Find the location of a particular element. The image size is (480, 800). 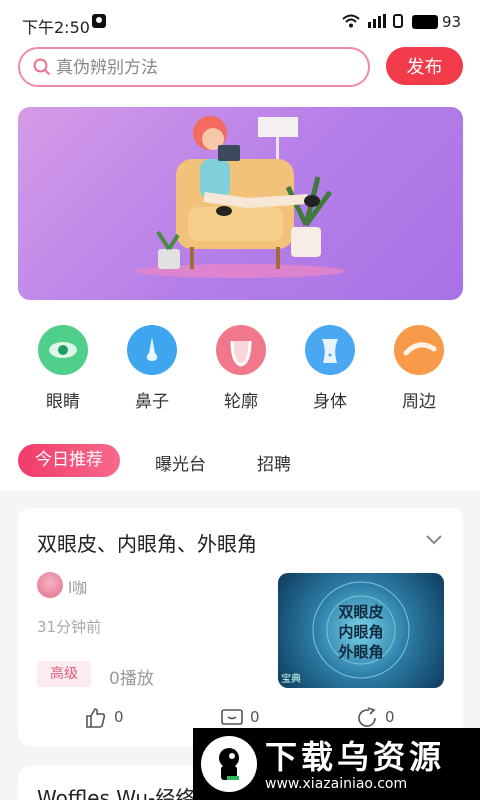

category-contour: 轮廓 is located at coordinates (241, 367).